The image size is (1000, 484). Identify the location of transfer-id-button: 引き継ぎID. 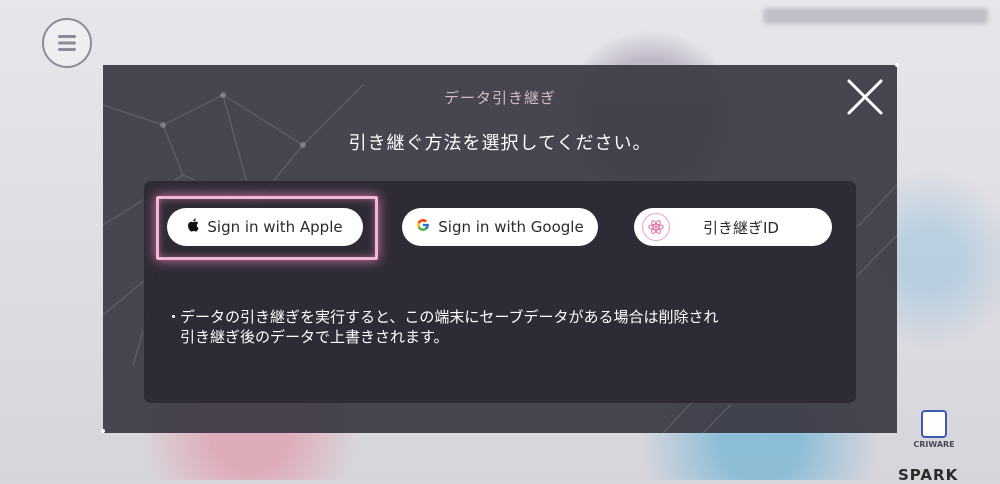
(733, 227).